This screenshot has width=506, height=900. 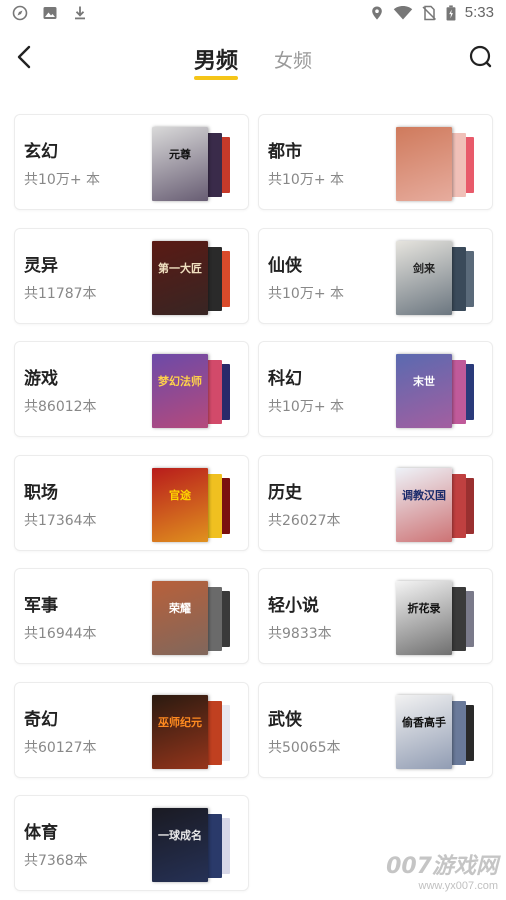 I want to click on book-cover-title: 调教汉国, so click(x=424, y=495).